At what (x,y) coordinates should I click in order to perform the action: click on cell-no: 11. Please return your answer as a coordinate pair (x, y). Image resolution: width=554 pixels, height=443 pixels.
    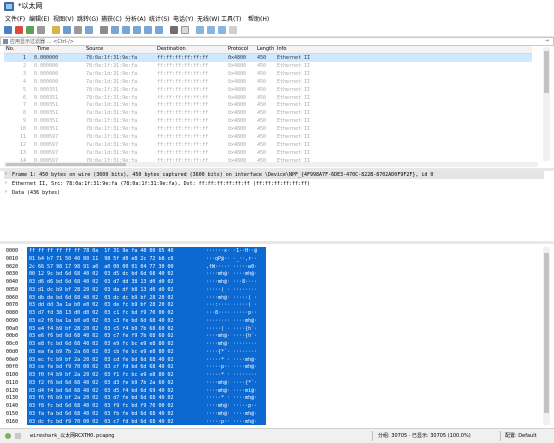
    Looking at the image, I should click on (22, 137).